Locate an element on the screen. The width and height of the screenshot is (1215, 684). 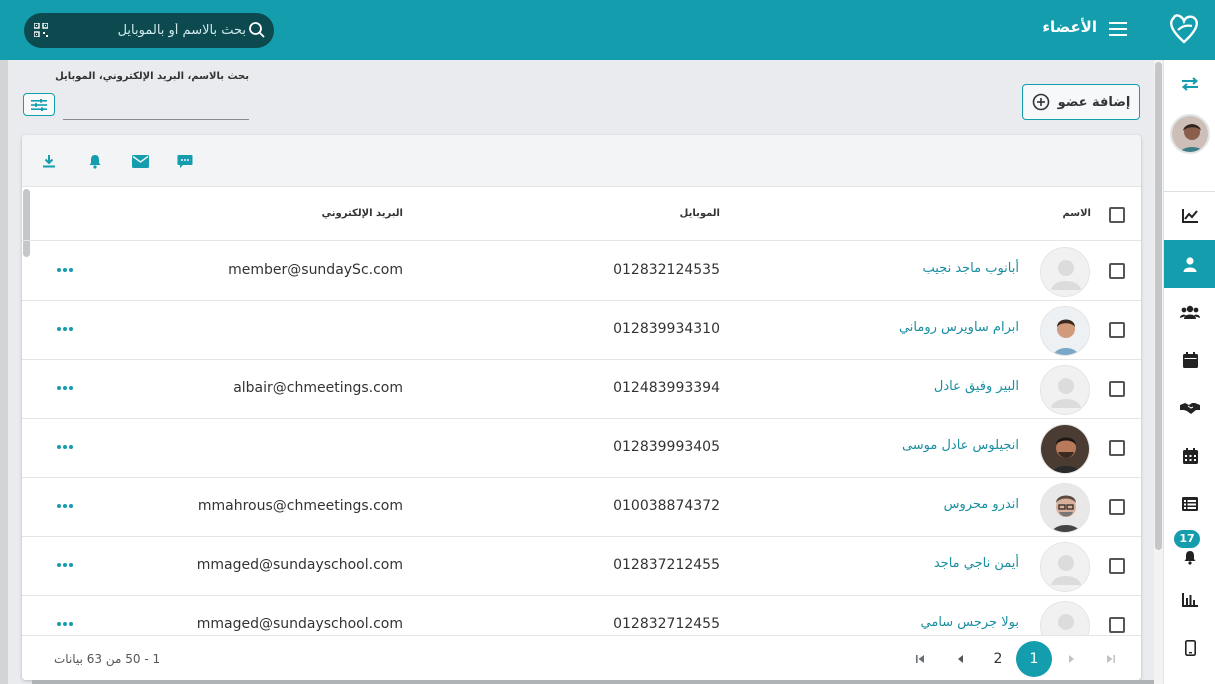
top-bar: الأعضاء is located at coordinates (607, 30).